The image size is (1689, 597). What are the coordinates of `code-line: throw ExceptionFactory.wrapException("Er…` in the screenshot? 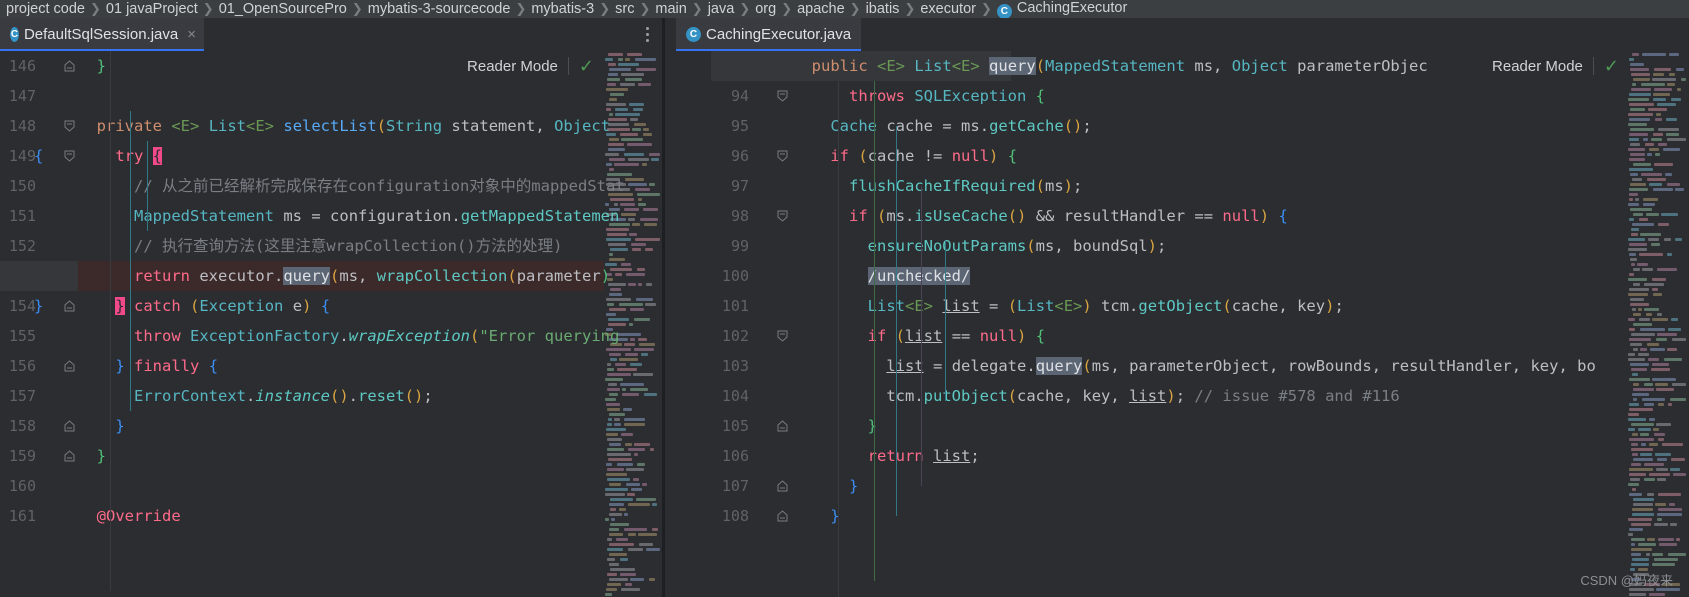 It's located at (348, 336).